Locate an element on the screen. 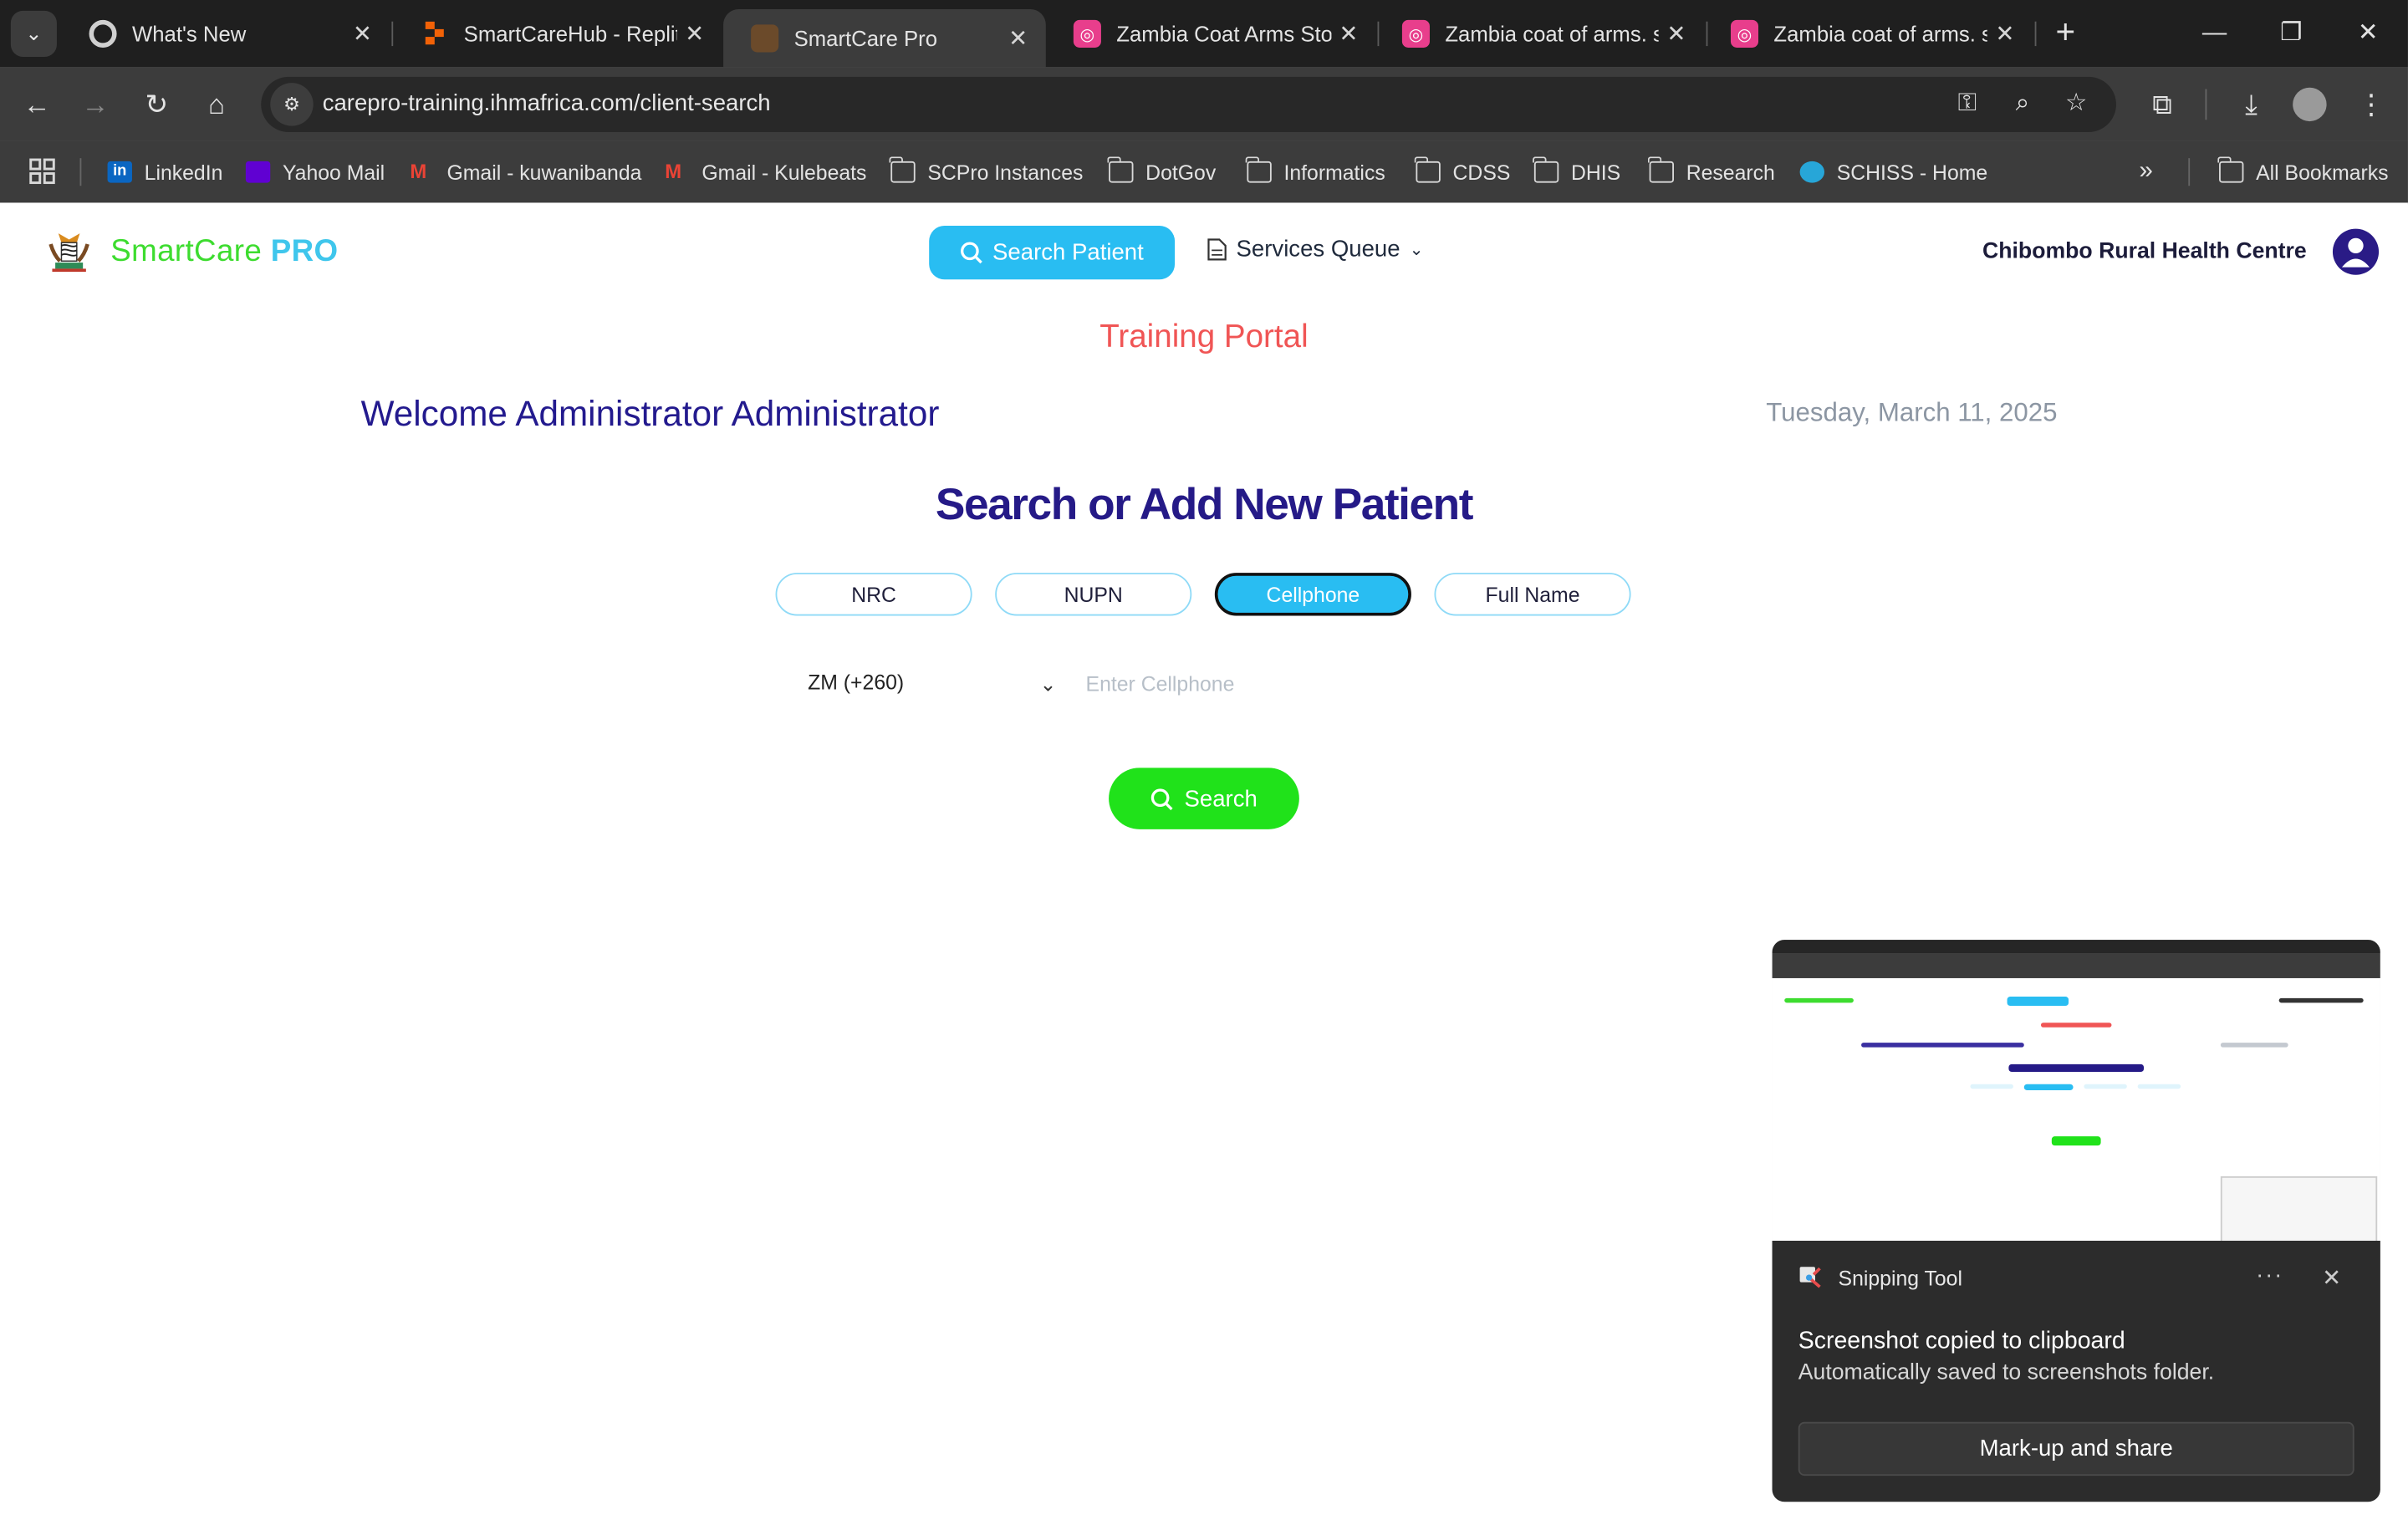 This screenshot has width=2408, height=1525. snipping-tool-icon is located at coordinates (1810, 1277).